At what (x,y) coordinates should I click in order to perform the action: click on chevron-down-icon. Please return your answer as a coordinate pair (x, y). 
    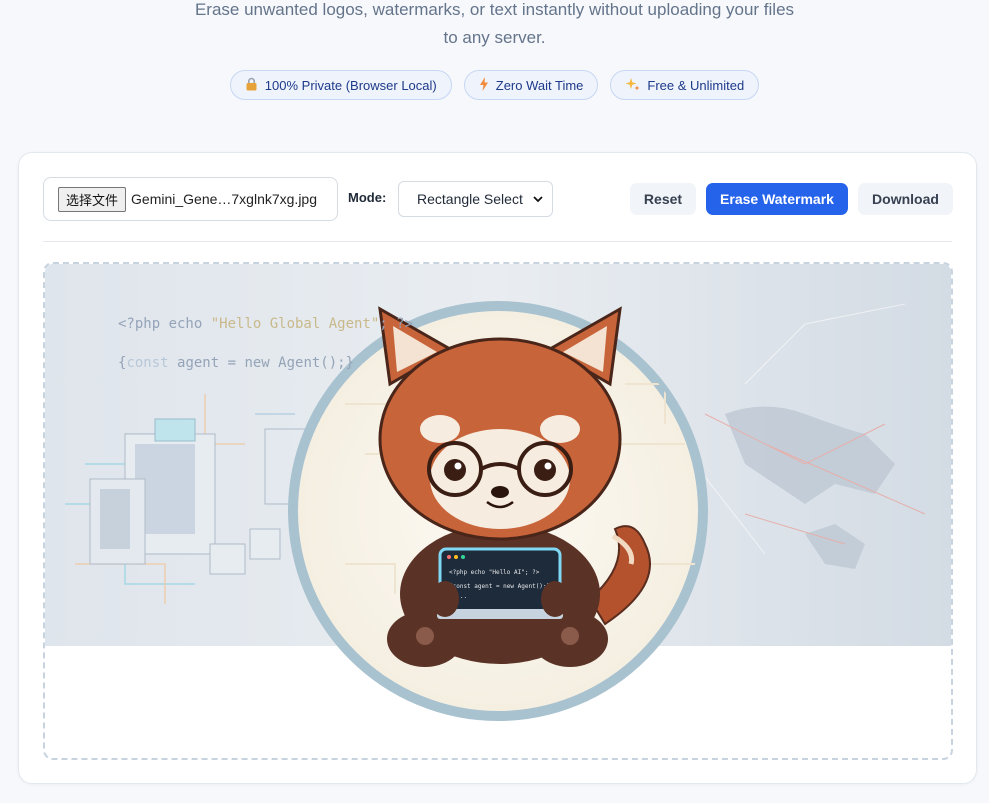
    Looking at the image, I should click on (538, 199).